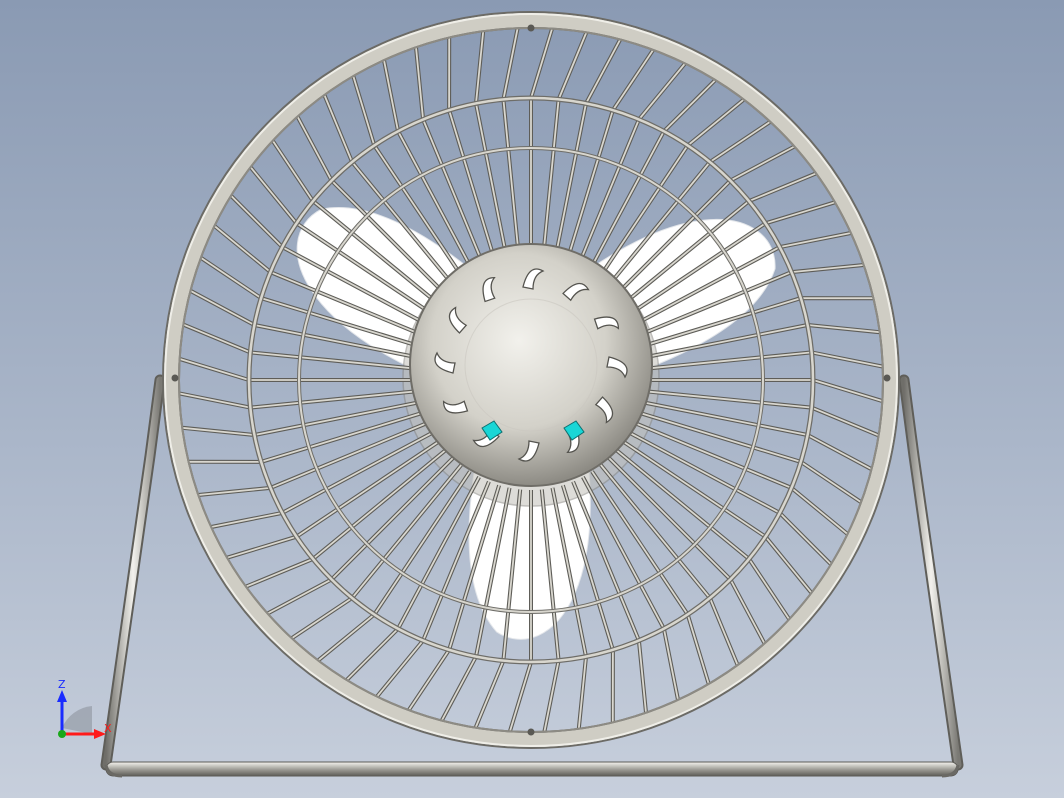 This screenshot has width=1064, height=798. I want to click on rim-hole-bottom, so click(531, 732).